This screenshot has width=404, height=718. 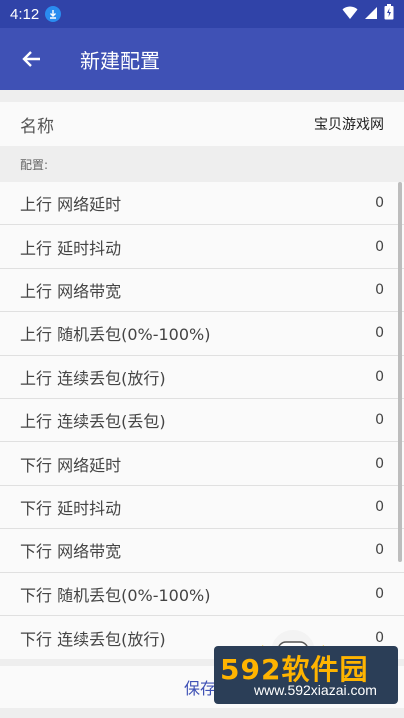 What do you see at coordinates (202, 508) in the screenshot?
I see `config-row-down-jitter: 下行 延时抖动 0` at bounding box center [202, 508].